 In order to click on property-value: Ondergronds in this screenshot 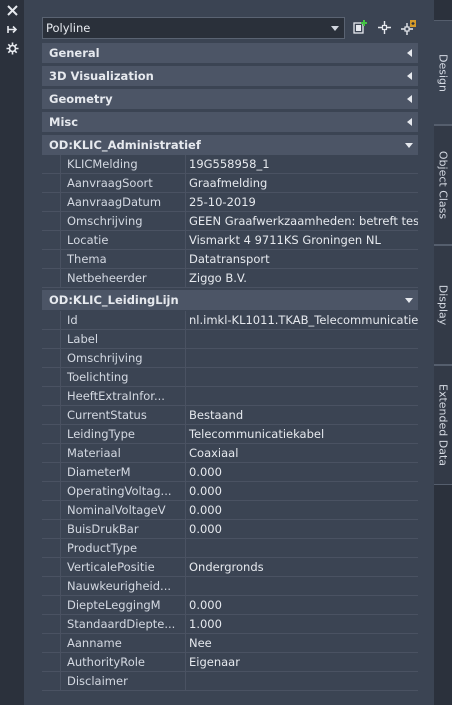, I will do `click(302, 567)`.